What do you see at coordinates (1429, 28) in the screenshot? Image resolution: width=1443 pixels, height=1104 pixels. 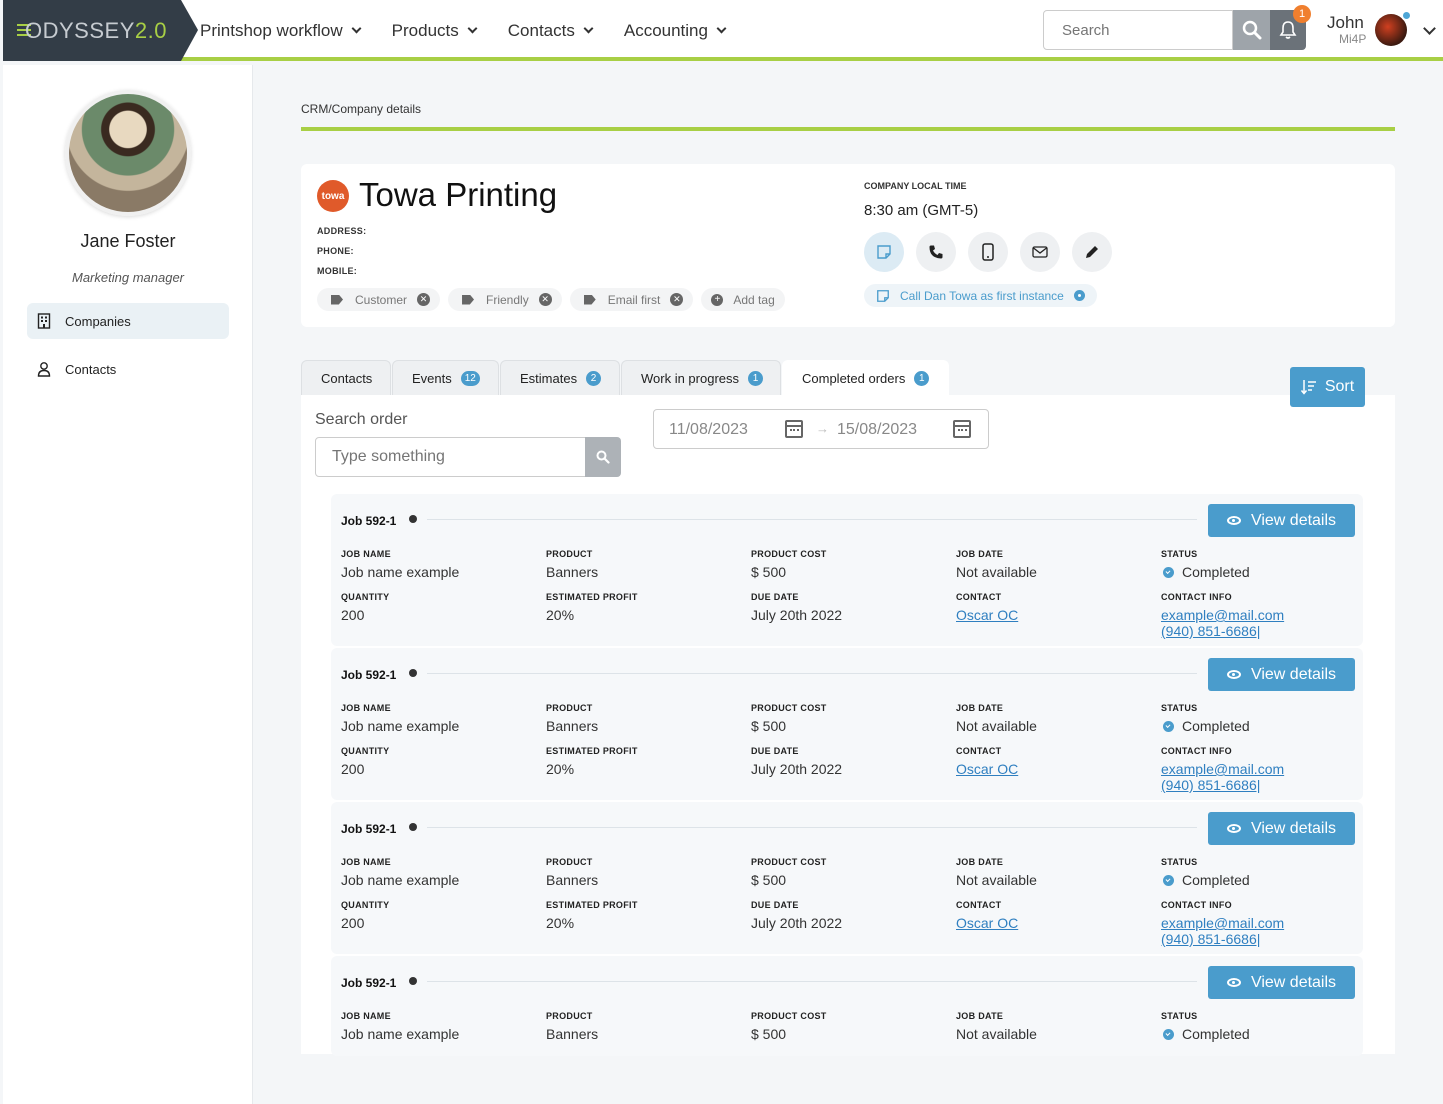 I see `user-menu-chevron-icon` at bounding box center [1429, 28].